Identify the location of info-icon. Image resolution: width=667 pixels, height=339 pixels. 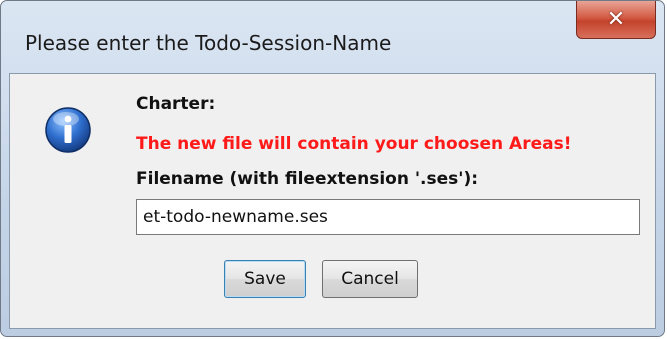
(68, 130).